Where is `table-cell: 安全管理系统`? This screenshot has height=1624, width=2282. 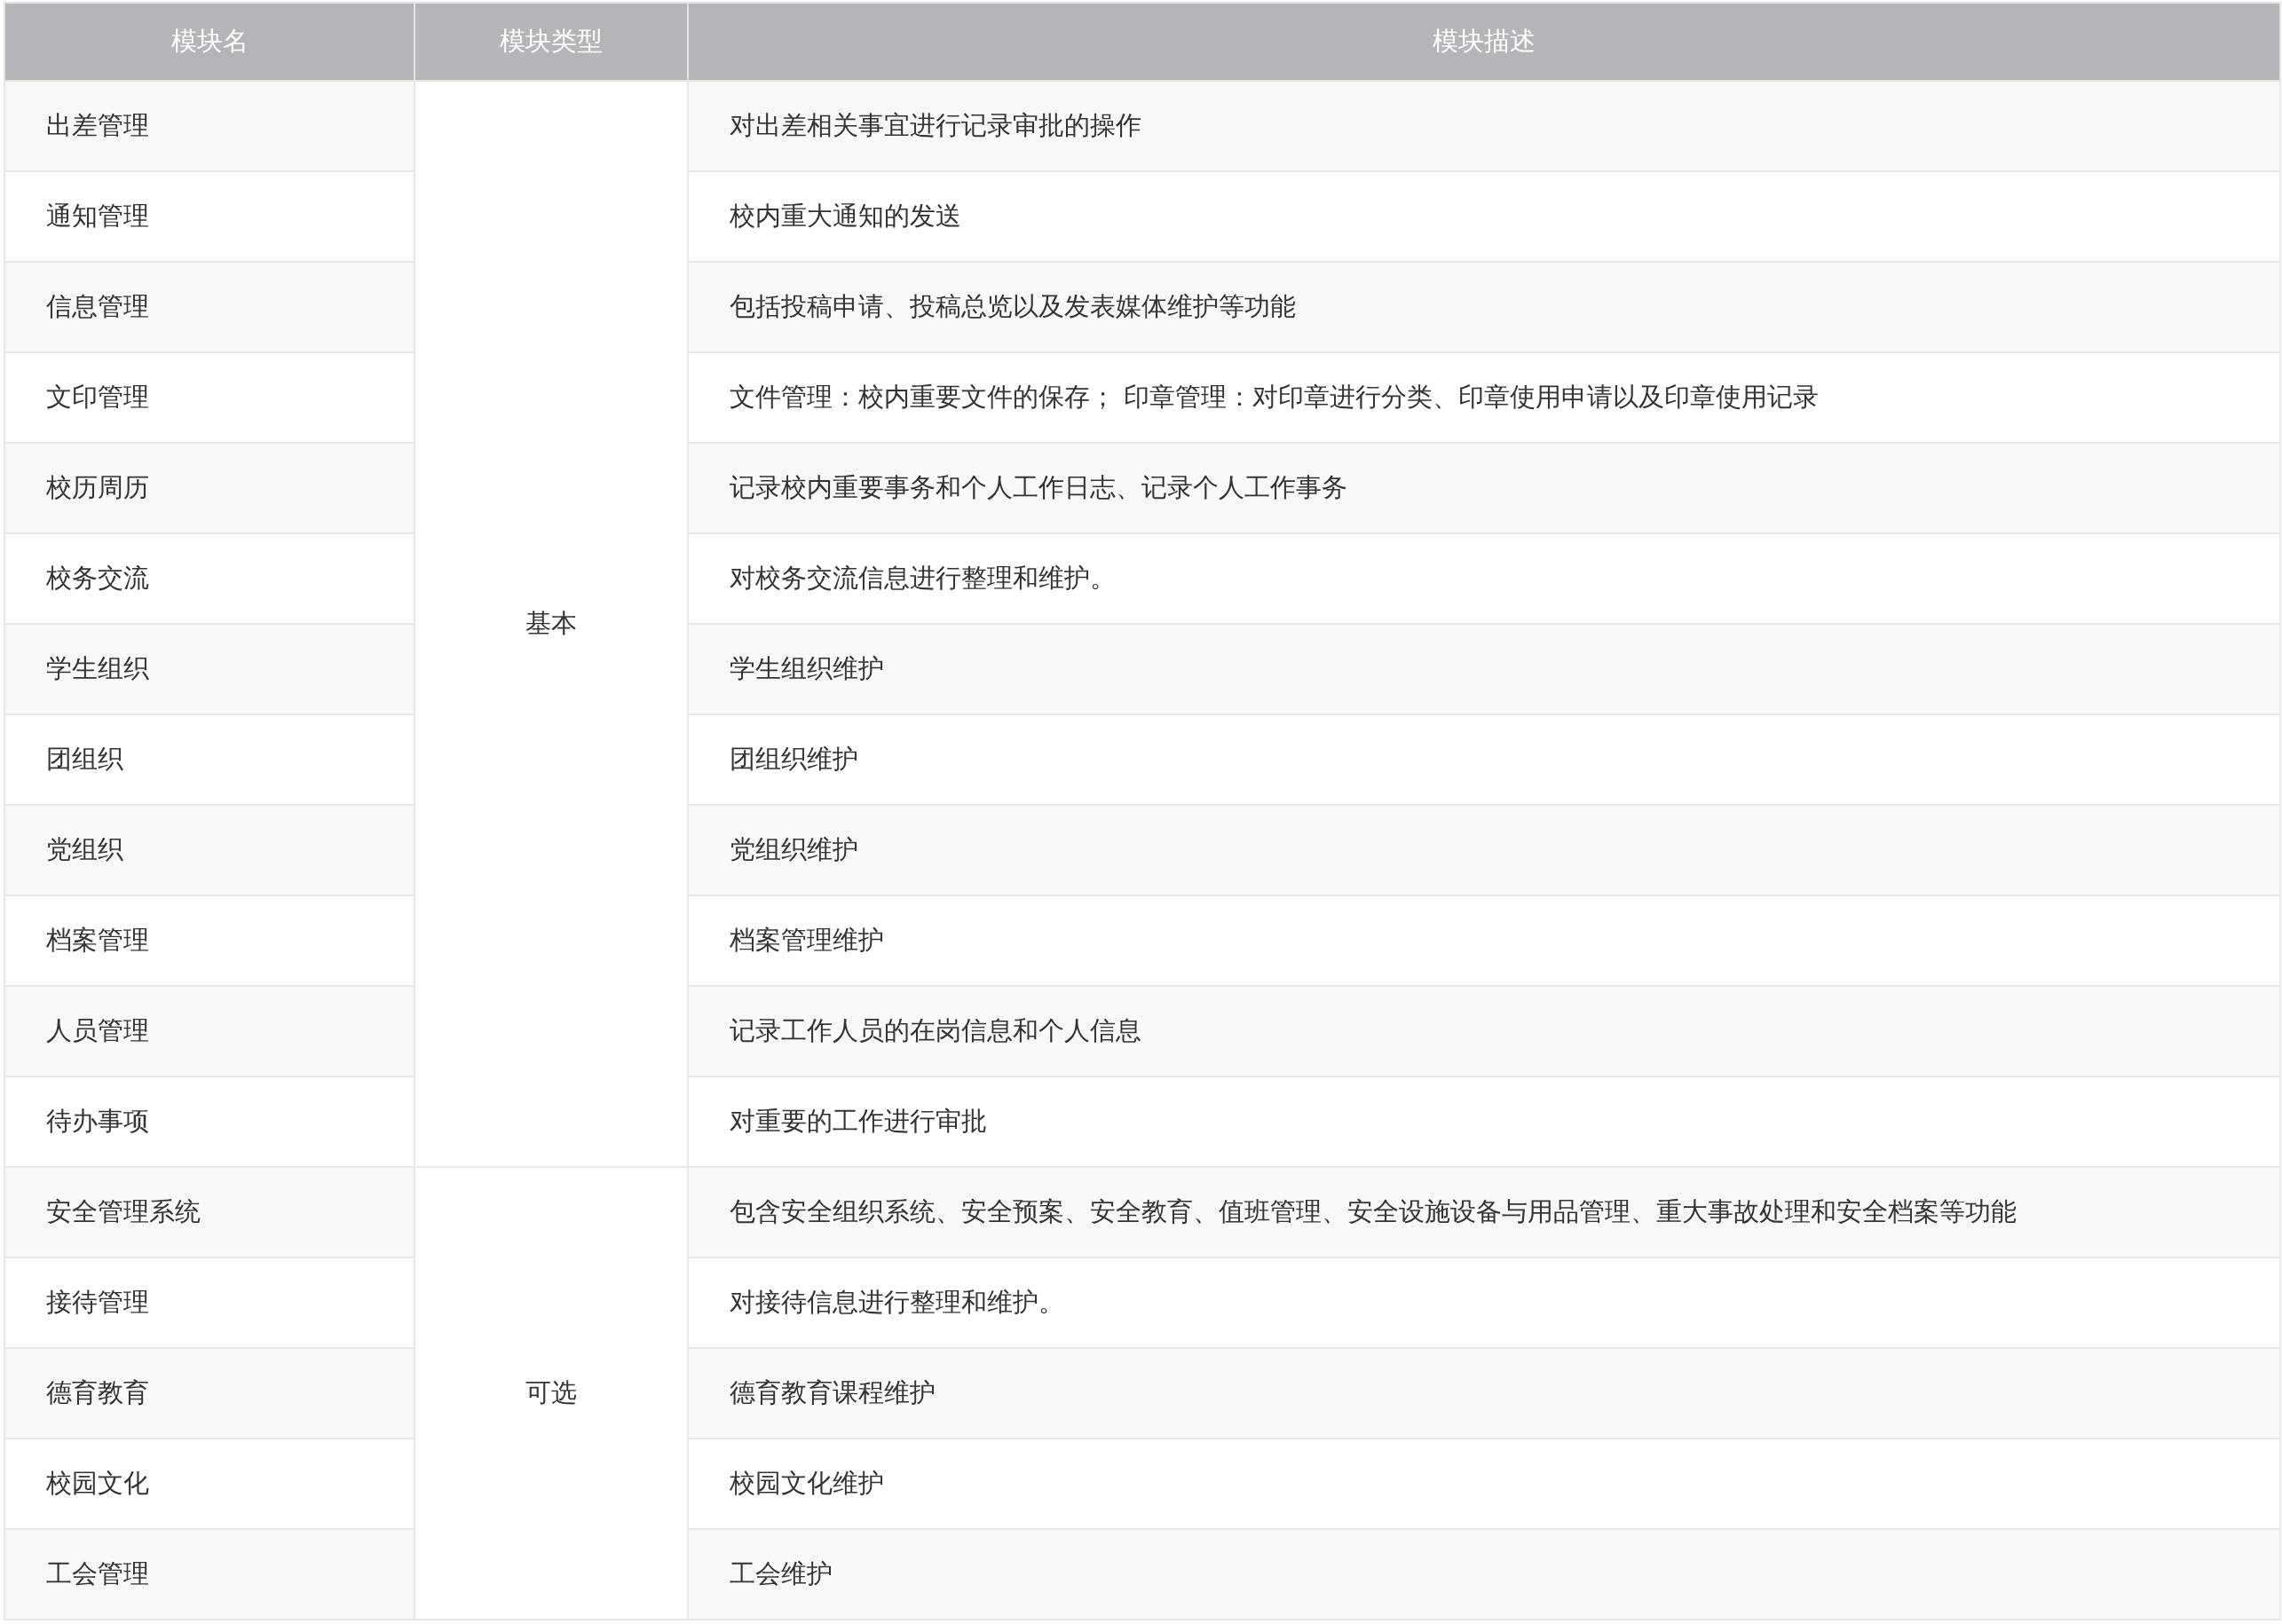 table-cell: 安全管理系统 is located at coordinates (210, 1212).